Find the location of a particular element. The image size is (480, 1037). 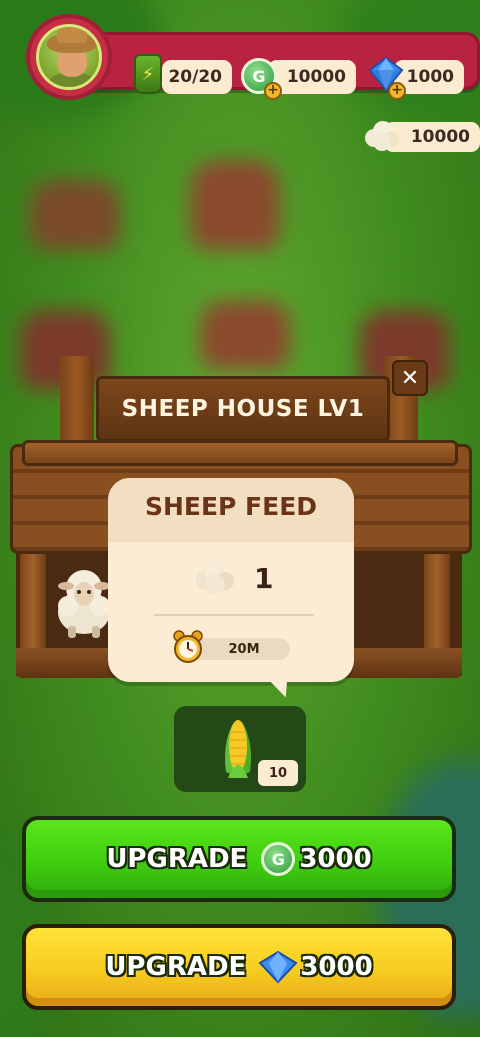

close-icon: ✕ is located at coordinates (410, 378).